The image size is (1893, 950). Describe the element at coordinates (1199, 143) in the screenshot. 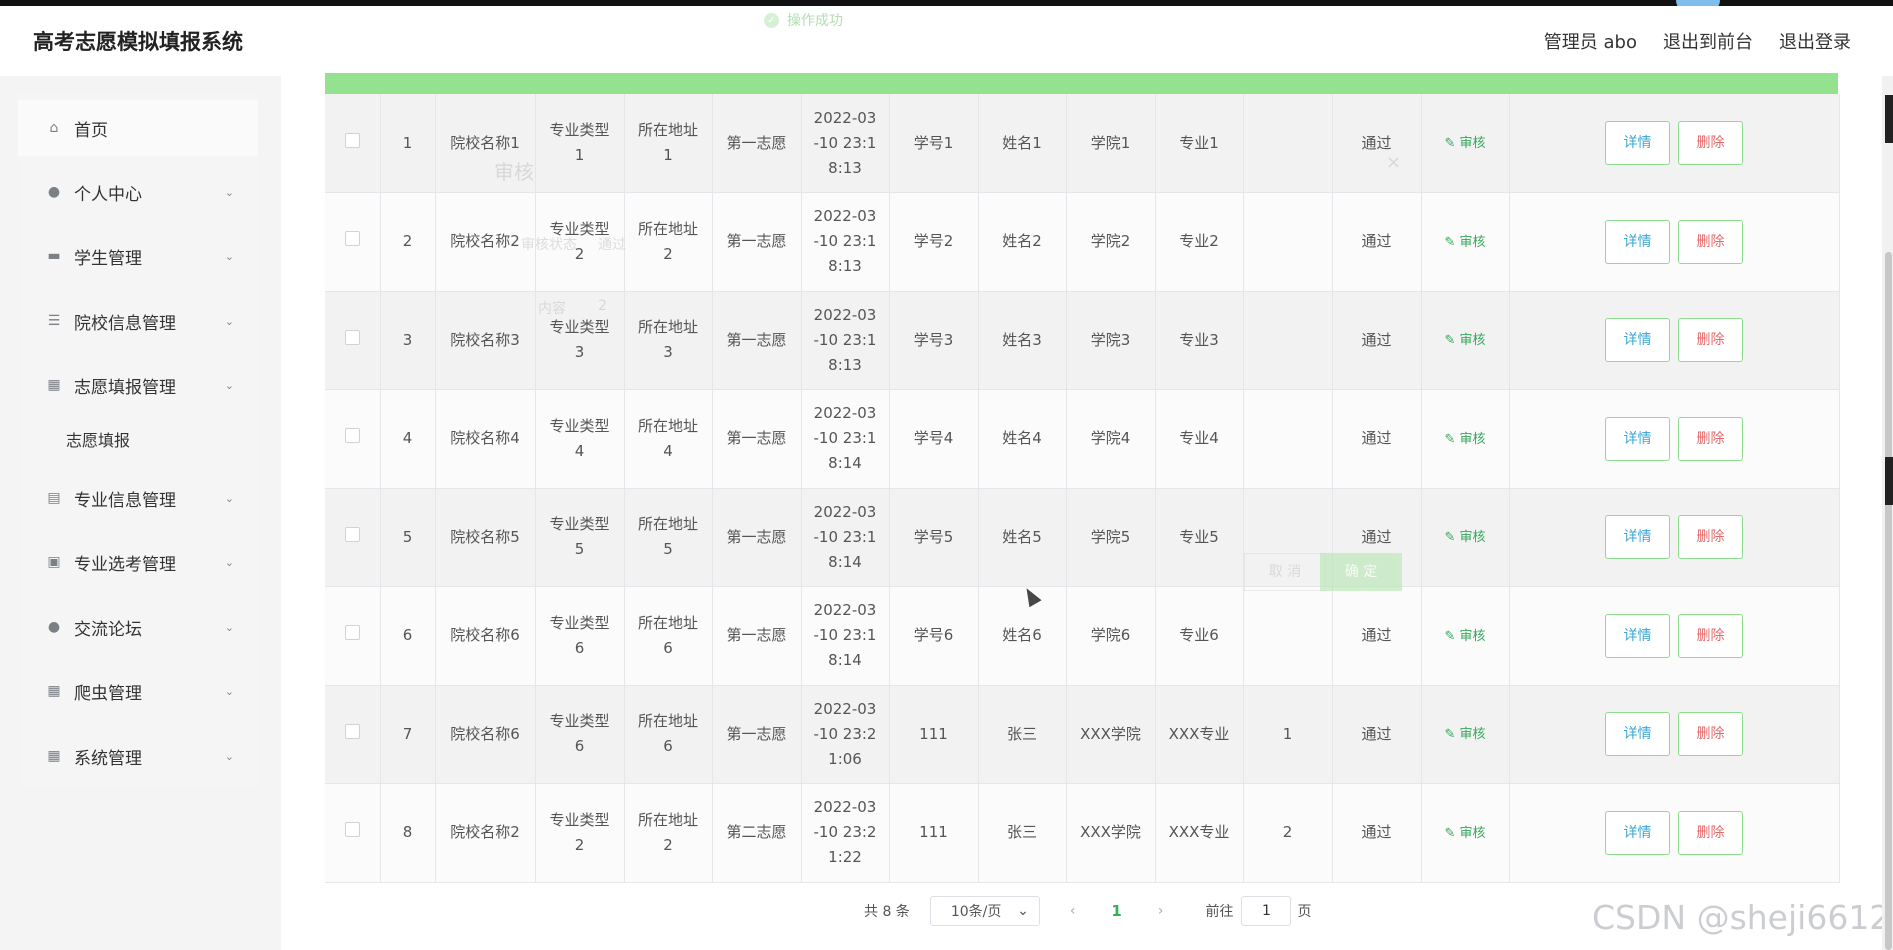

I see `cell-major: 专业1` at that location.